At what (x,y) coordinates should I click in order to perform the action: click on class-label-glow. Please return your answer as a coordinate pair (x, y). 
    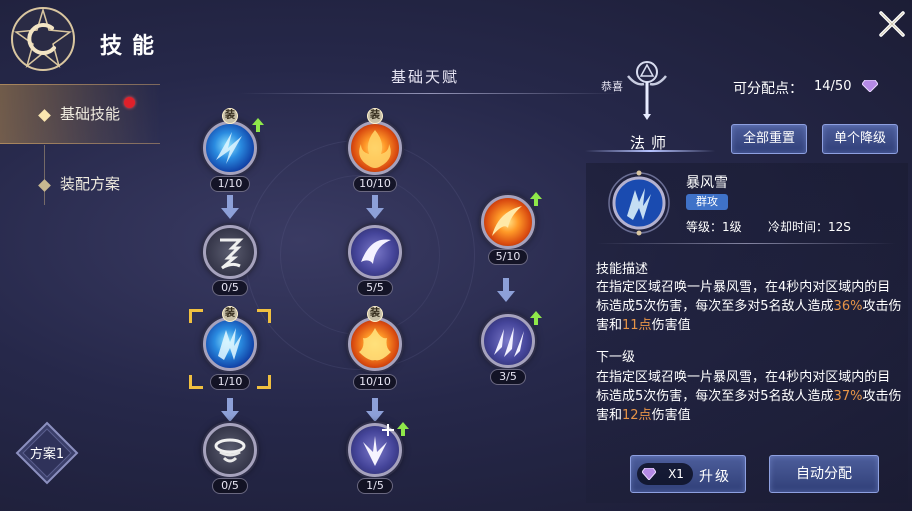
    Looking at the image, I should click on (650, 151).